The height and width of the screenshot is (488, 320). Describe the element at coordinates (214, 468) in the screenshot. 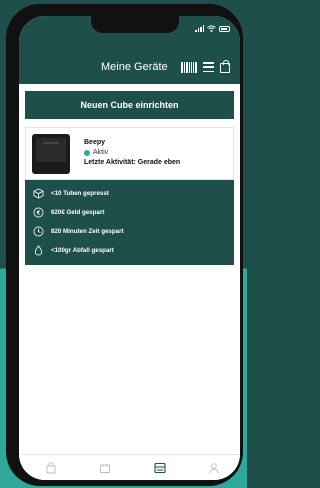

I see `profile-tab` at that location.